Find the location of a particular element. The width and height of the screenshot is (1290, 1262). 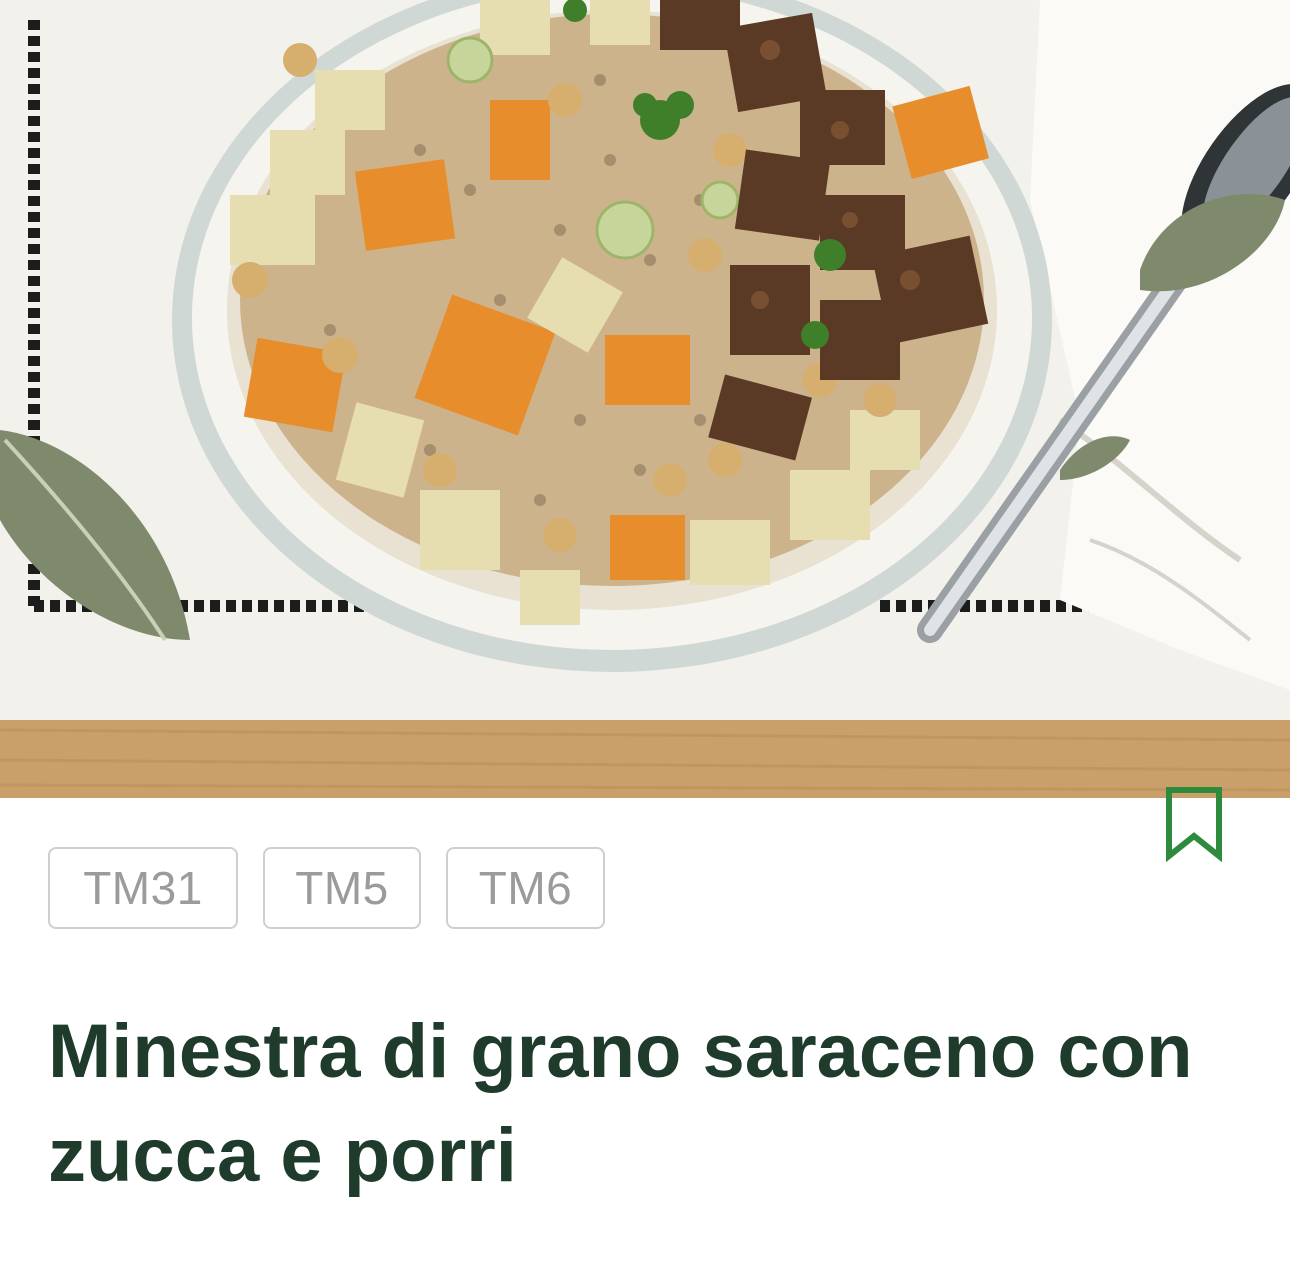

bookmark-button is located at coordinates (1194, 824).